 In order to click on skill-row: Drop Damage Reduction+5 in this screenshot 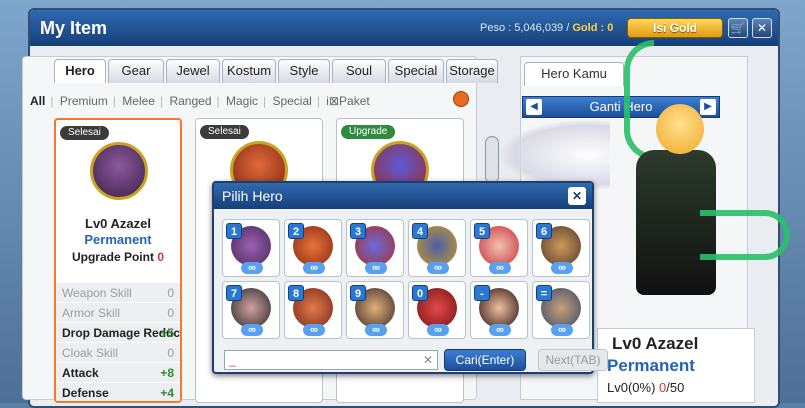, I will do `click(118, 332)`.